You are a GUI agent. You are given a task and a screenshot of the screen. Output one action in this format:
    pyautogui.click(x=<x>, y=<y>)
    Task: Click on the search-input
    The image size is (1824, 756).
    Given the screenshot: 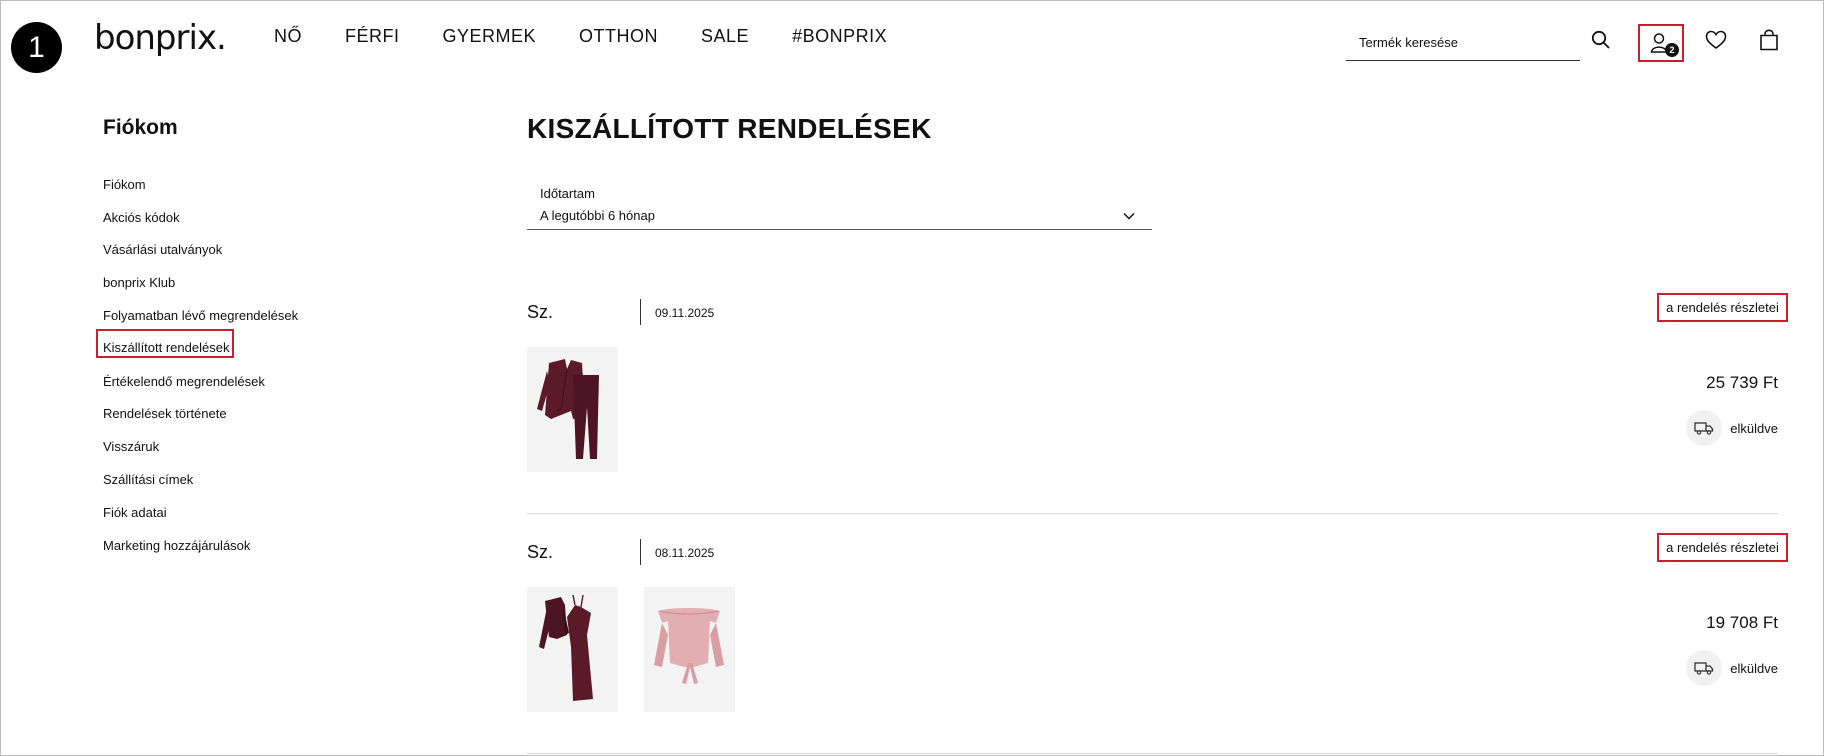 What is the action you would take?
    pyautogui.click(x=1446, y=42)
    